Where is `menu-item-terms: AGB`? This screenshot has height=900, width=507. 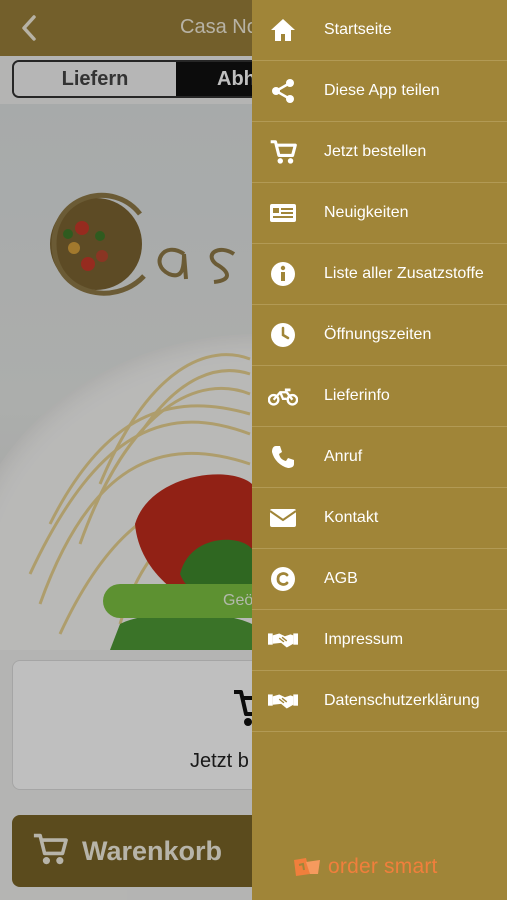
menu-item-terms: AGB is located at coordinates (379, 579).